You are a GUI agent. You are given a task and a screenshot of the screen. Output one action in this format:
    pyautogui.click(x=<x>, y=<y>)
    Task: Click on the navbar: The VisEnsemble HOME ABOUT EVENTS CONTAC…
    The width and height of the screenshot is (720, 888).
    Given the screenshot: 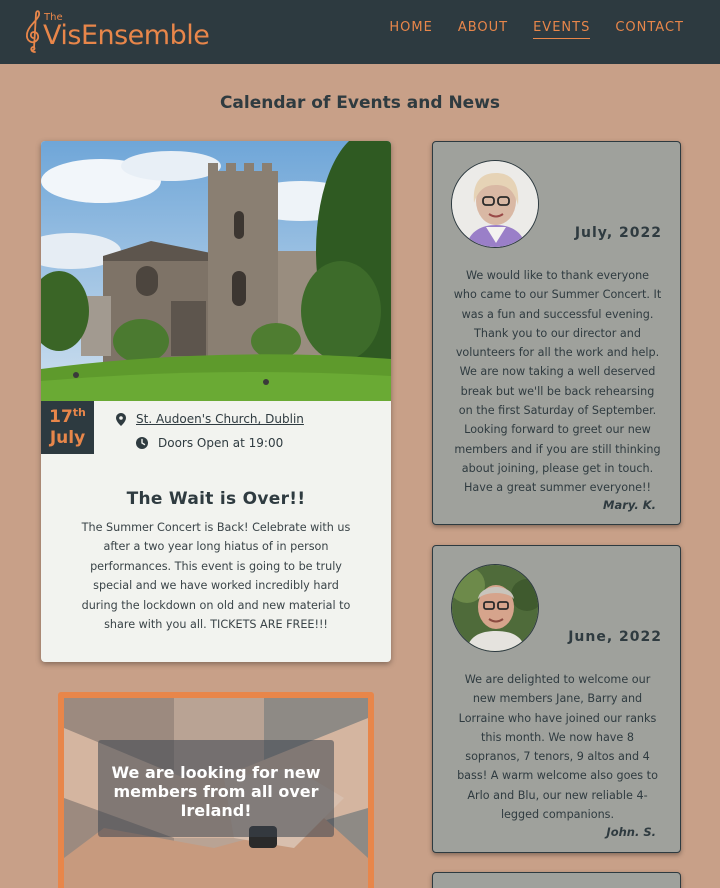 What is the action you would take?
    pyautogui.click(x=360, y=32)
    